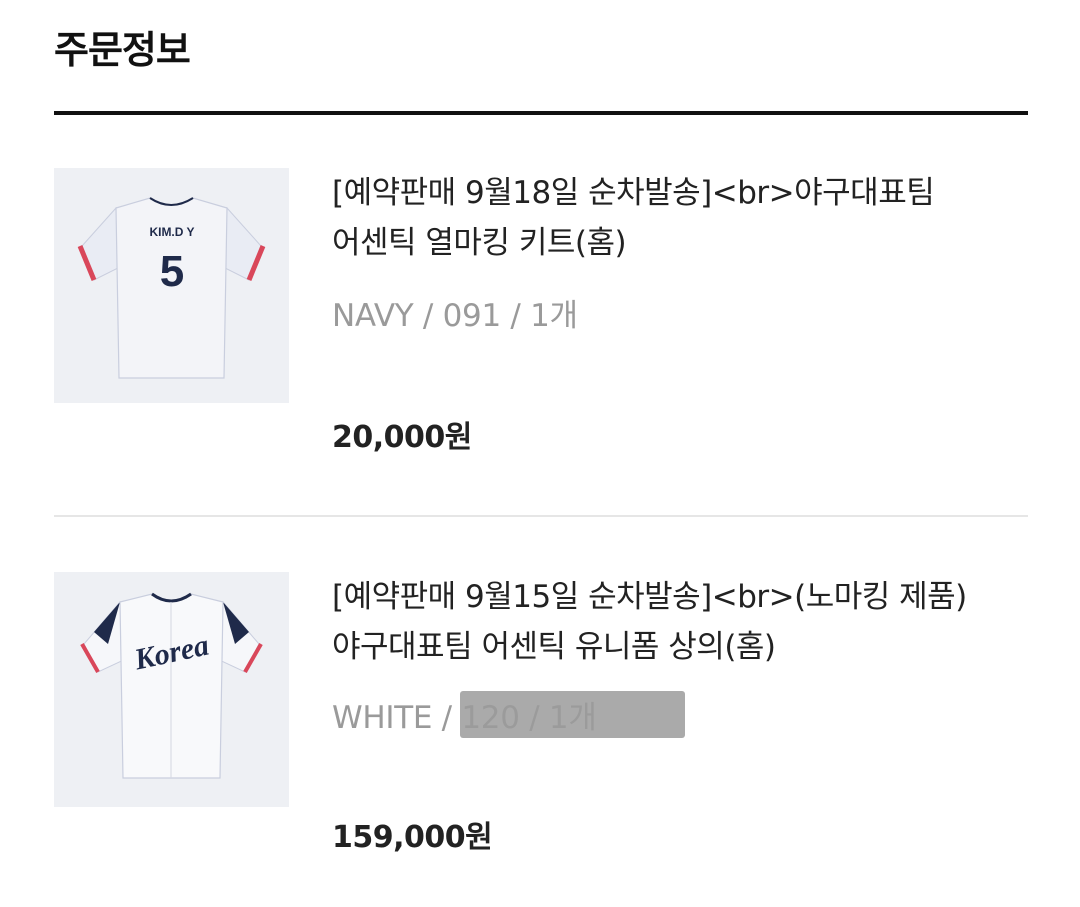  I want to click on product-price-2: 159,000원, so click(412, 837).